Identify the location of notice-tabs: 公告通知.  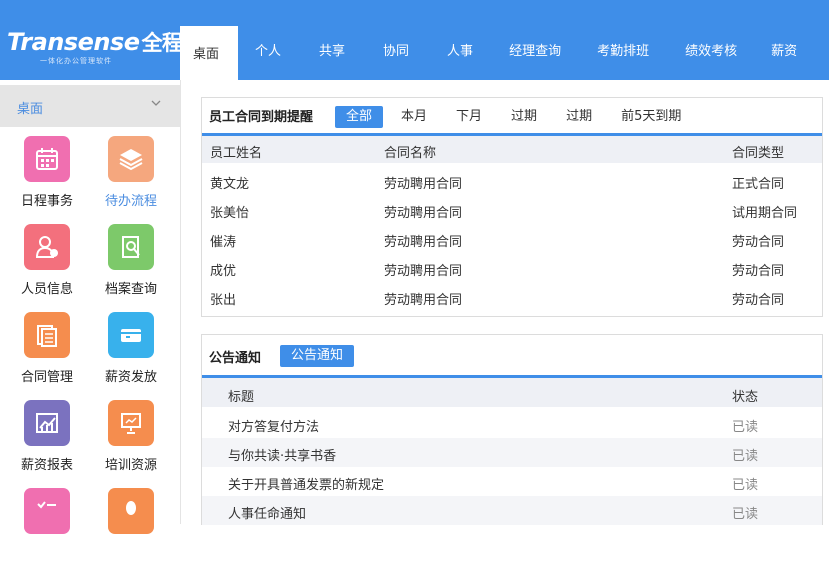
(320, 356).